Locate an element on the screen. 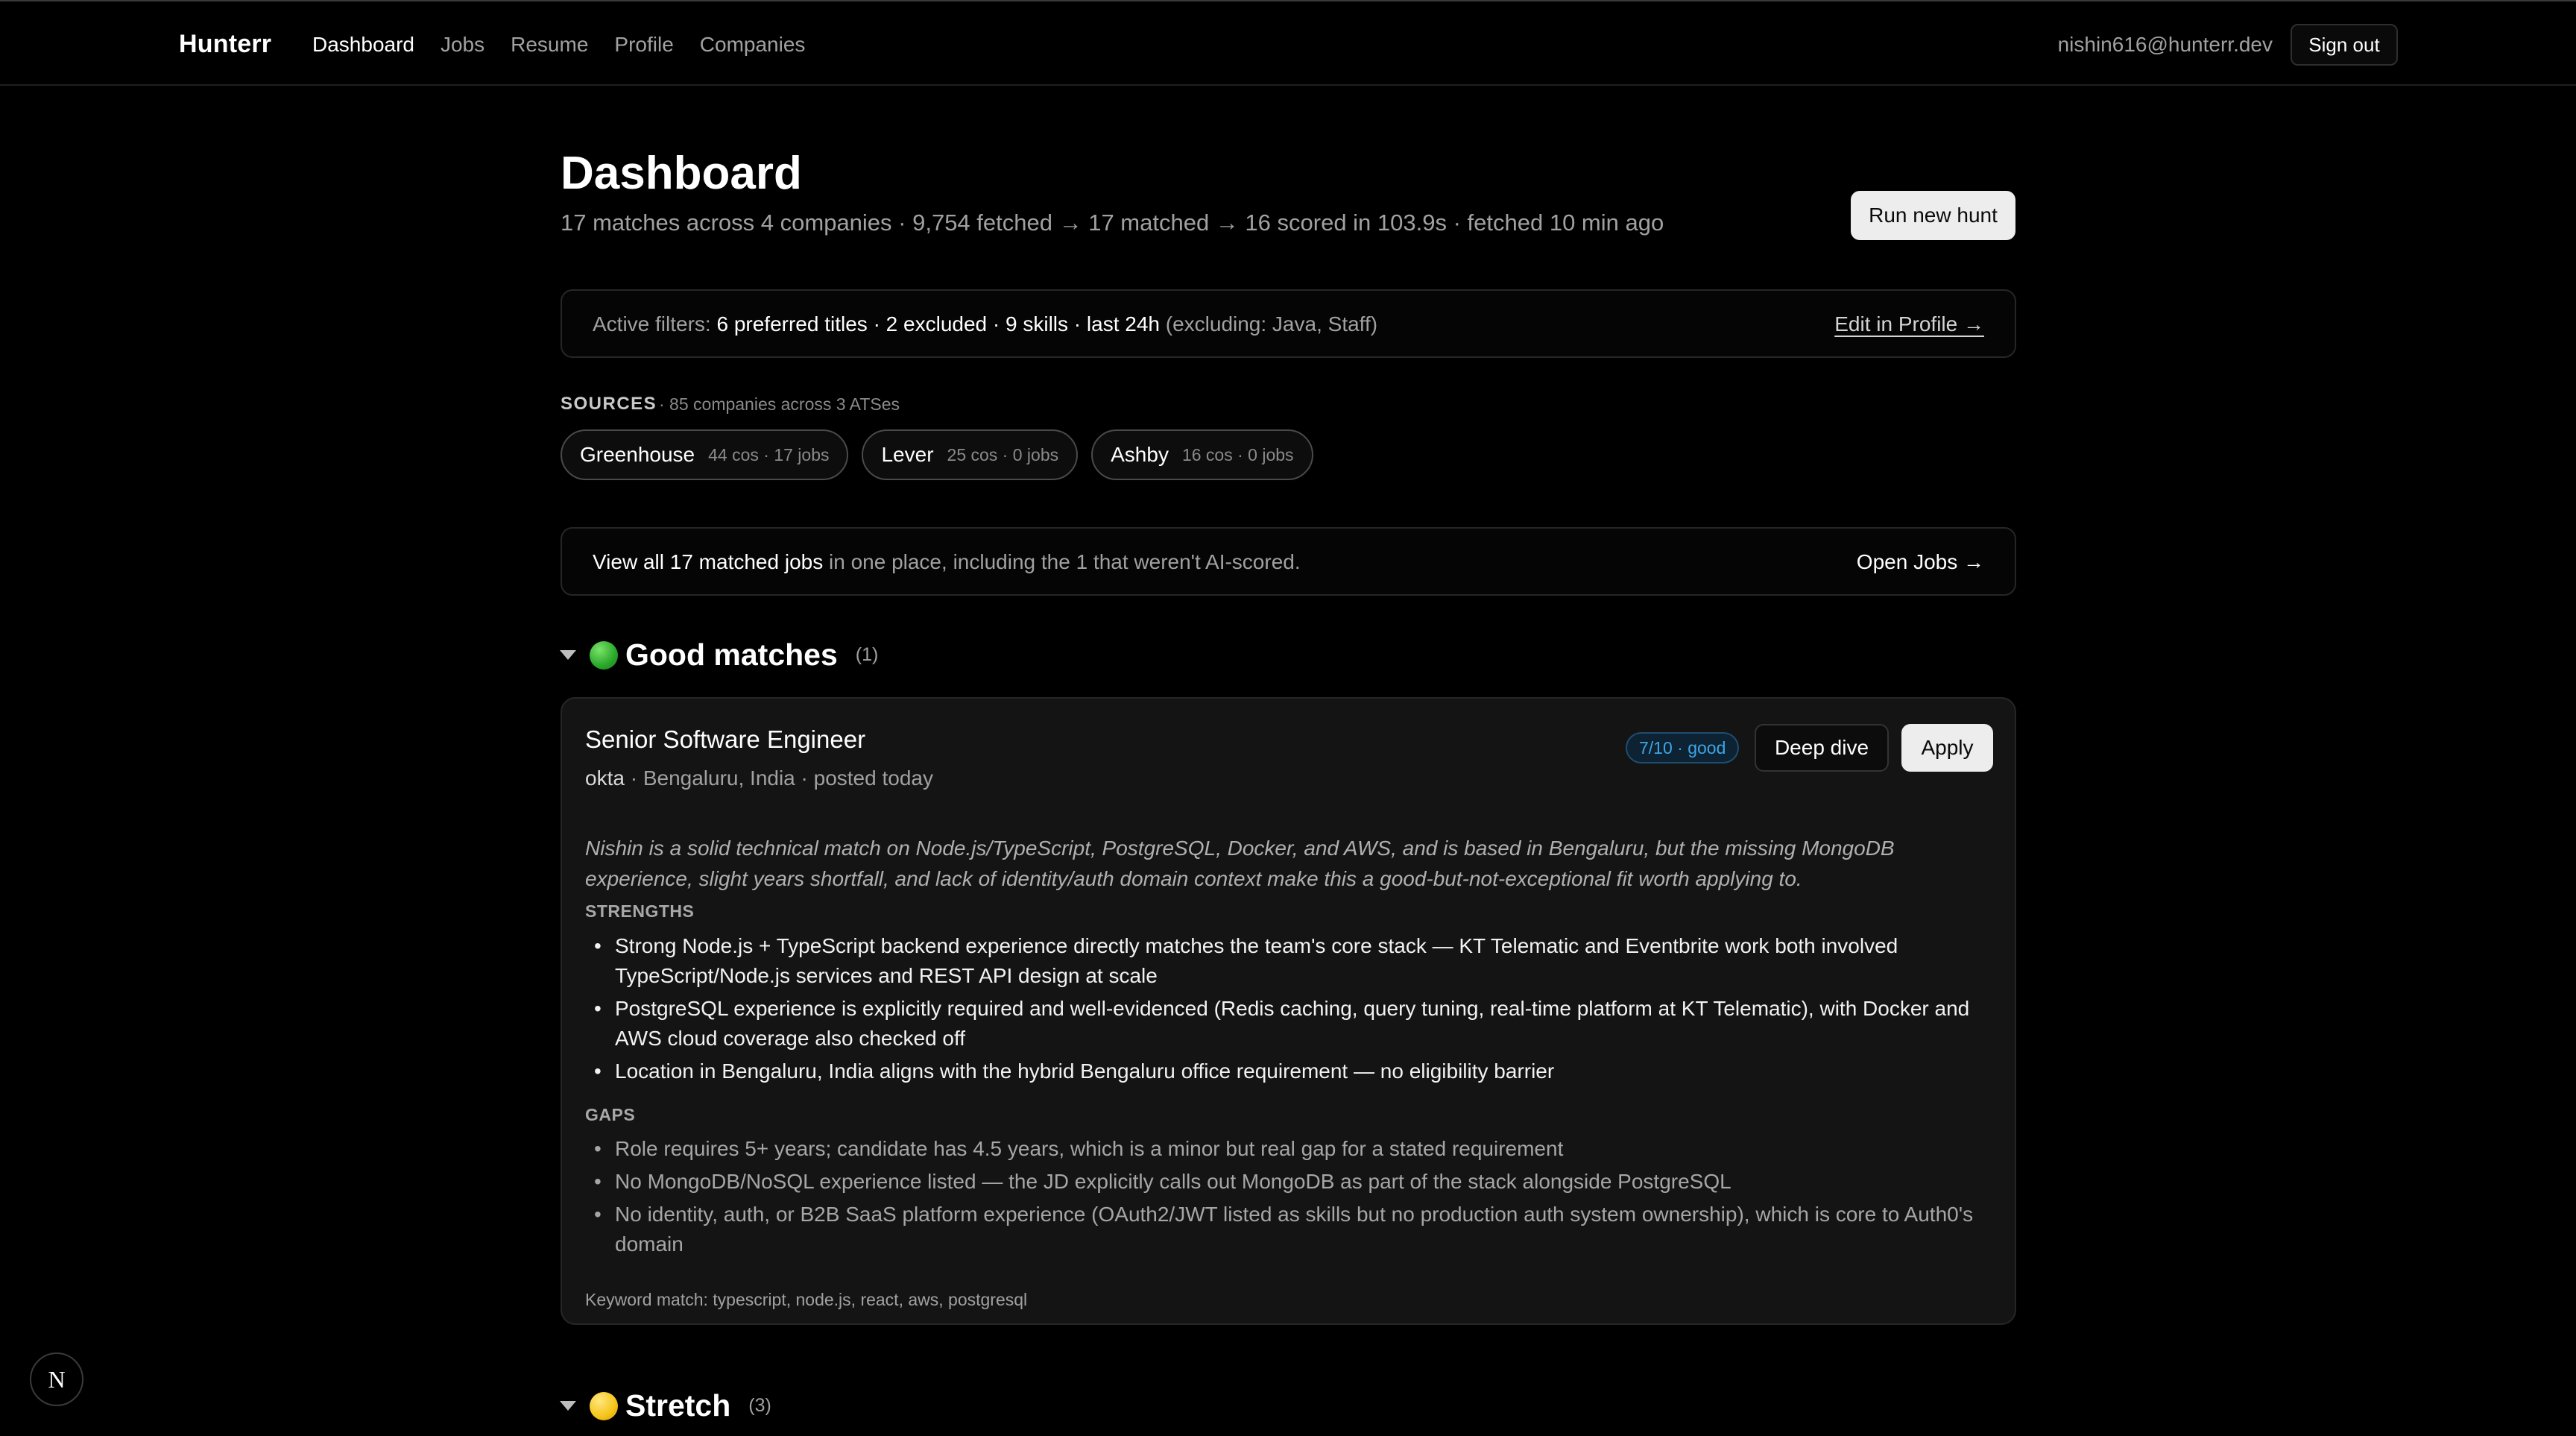 The width and height of the screenshot is (2576, 1436). section-header-stretch: Stretch (3) is located at coordinates (666, 1405).